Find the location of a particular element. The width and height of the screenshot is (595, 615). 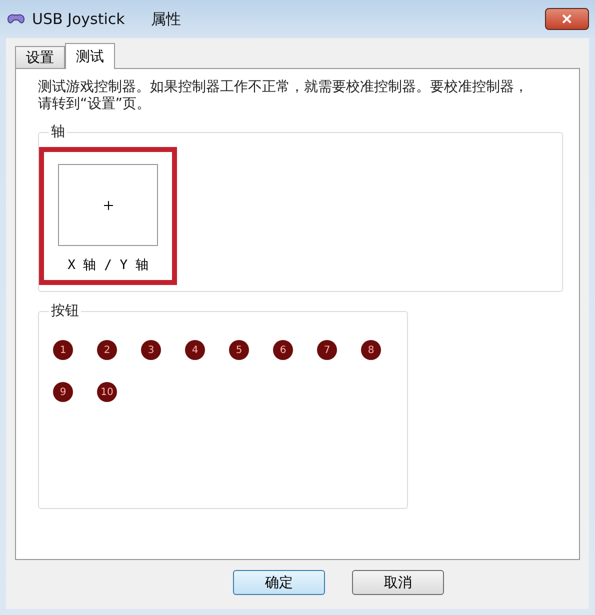

button-indicator: 3 is located at coordinates (151, 350).